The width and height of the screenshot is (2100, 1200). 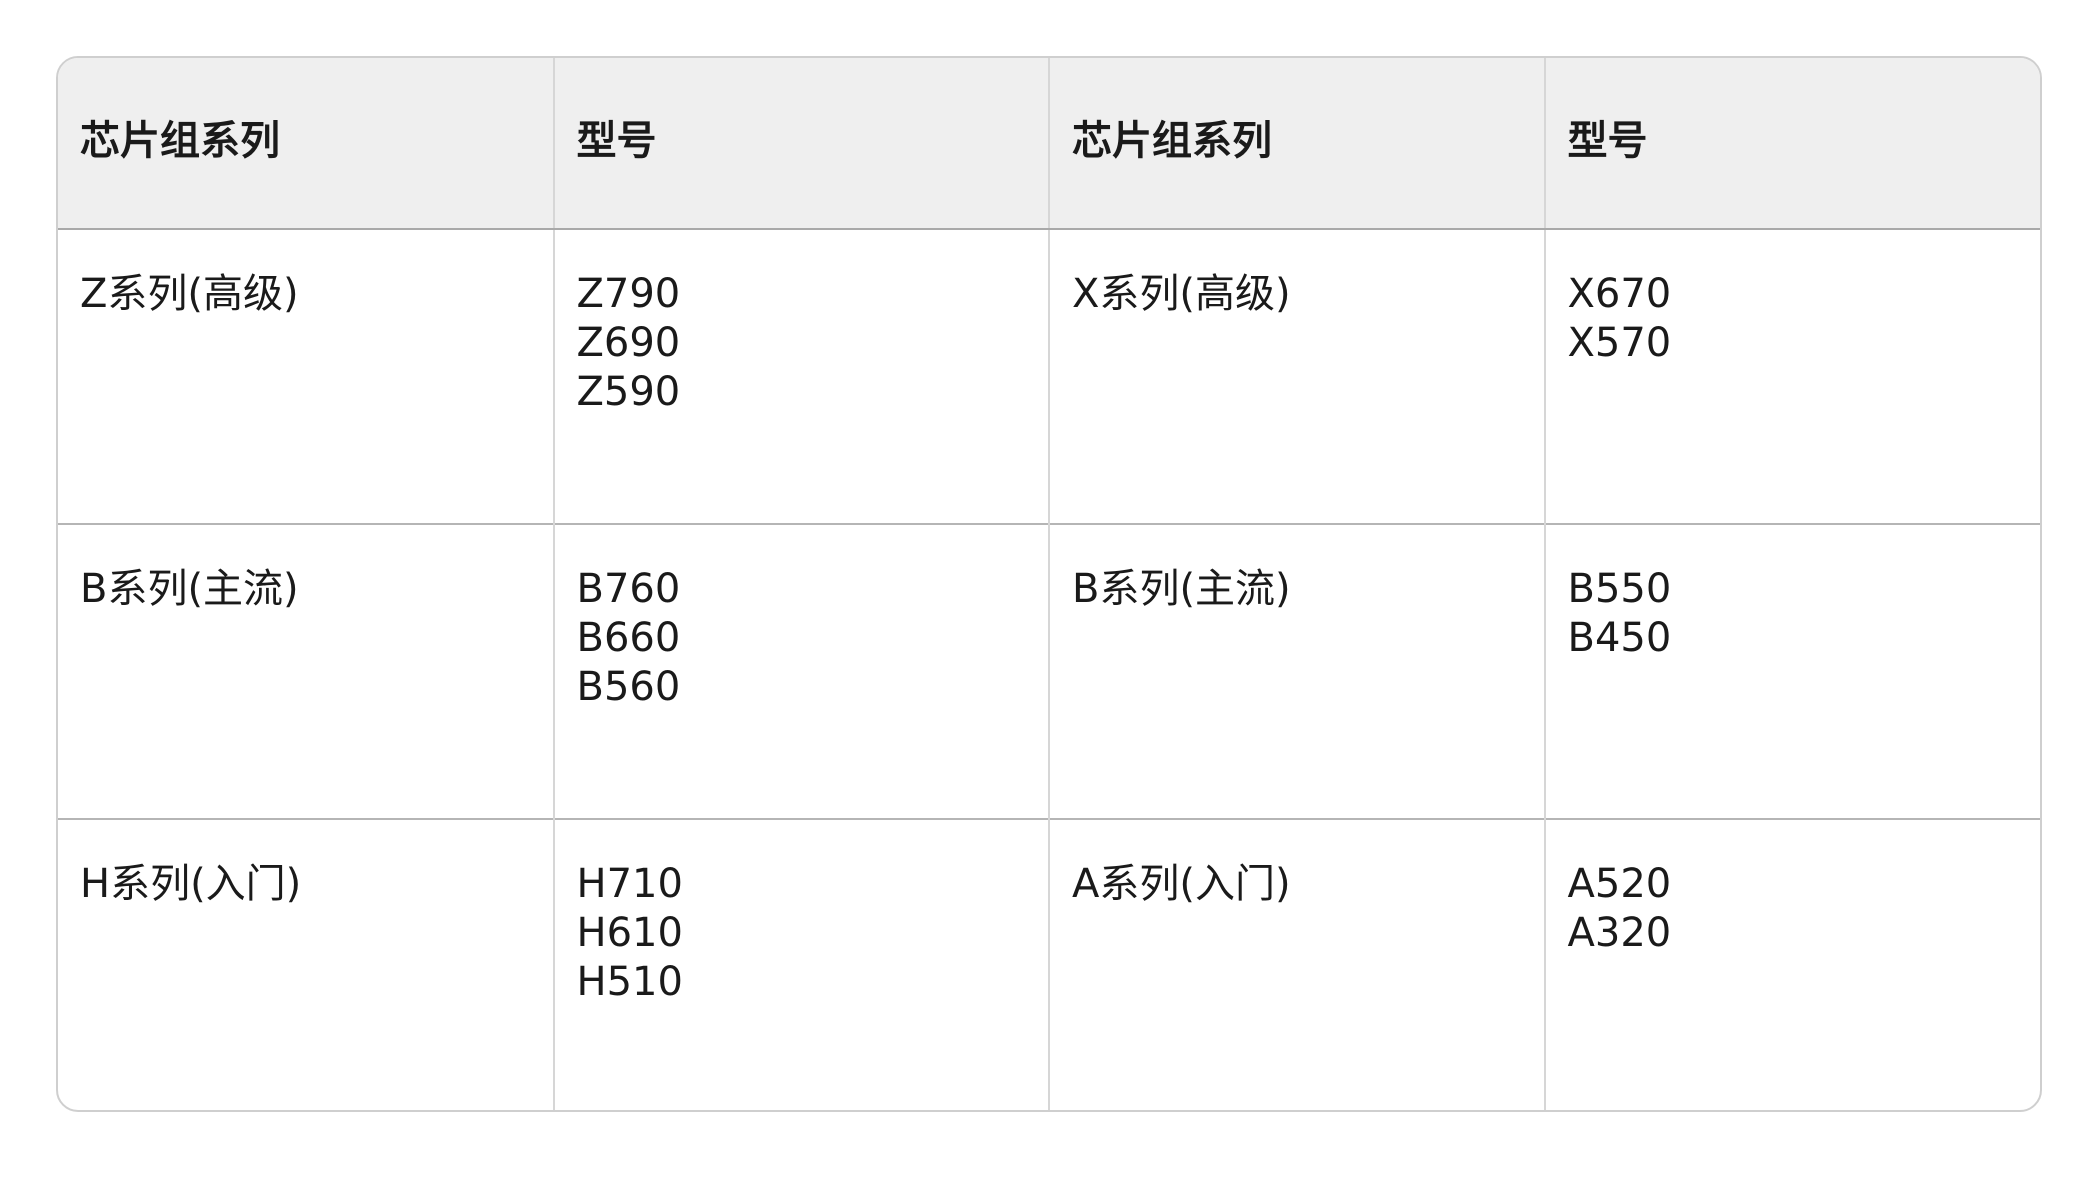 I want to click on series-cell: H系列(入门), so click(x=306, y=964).